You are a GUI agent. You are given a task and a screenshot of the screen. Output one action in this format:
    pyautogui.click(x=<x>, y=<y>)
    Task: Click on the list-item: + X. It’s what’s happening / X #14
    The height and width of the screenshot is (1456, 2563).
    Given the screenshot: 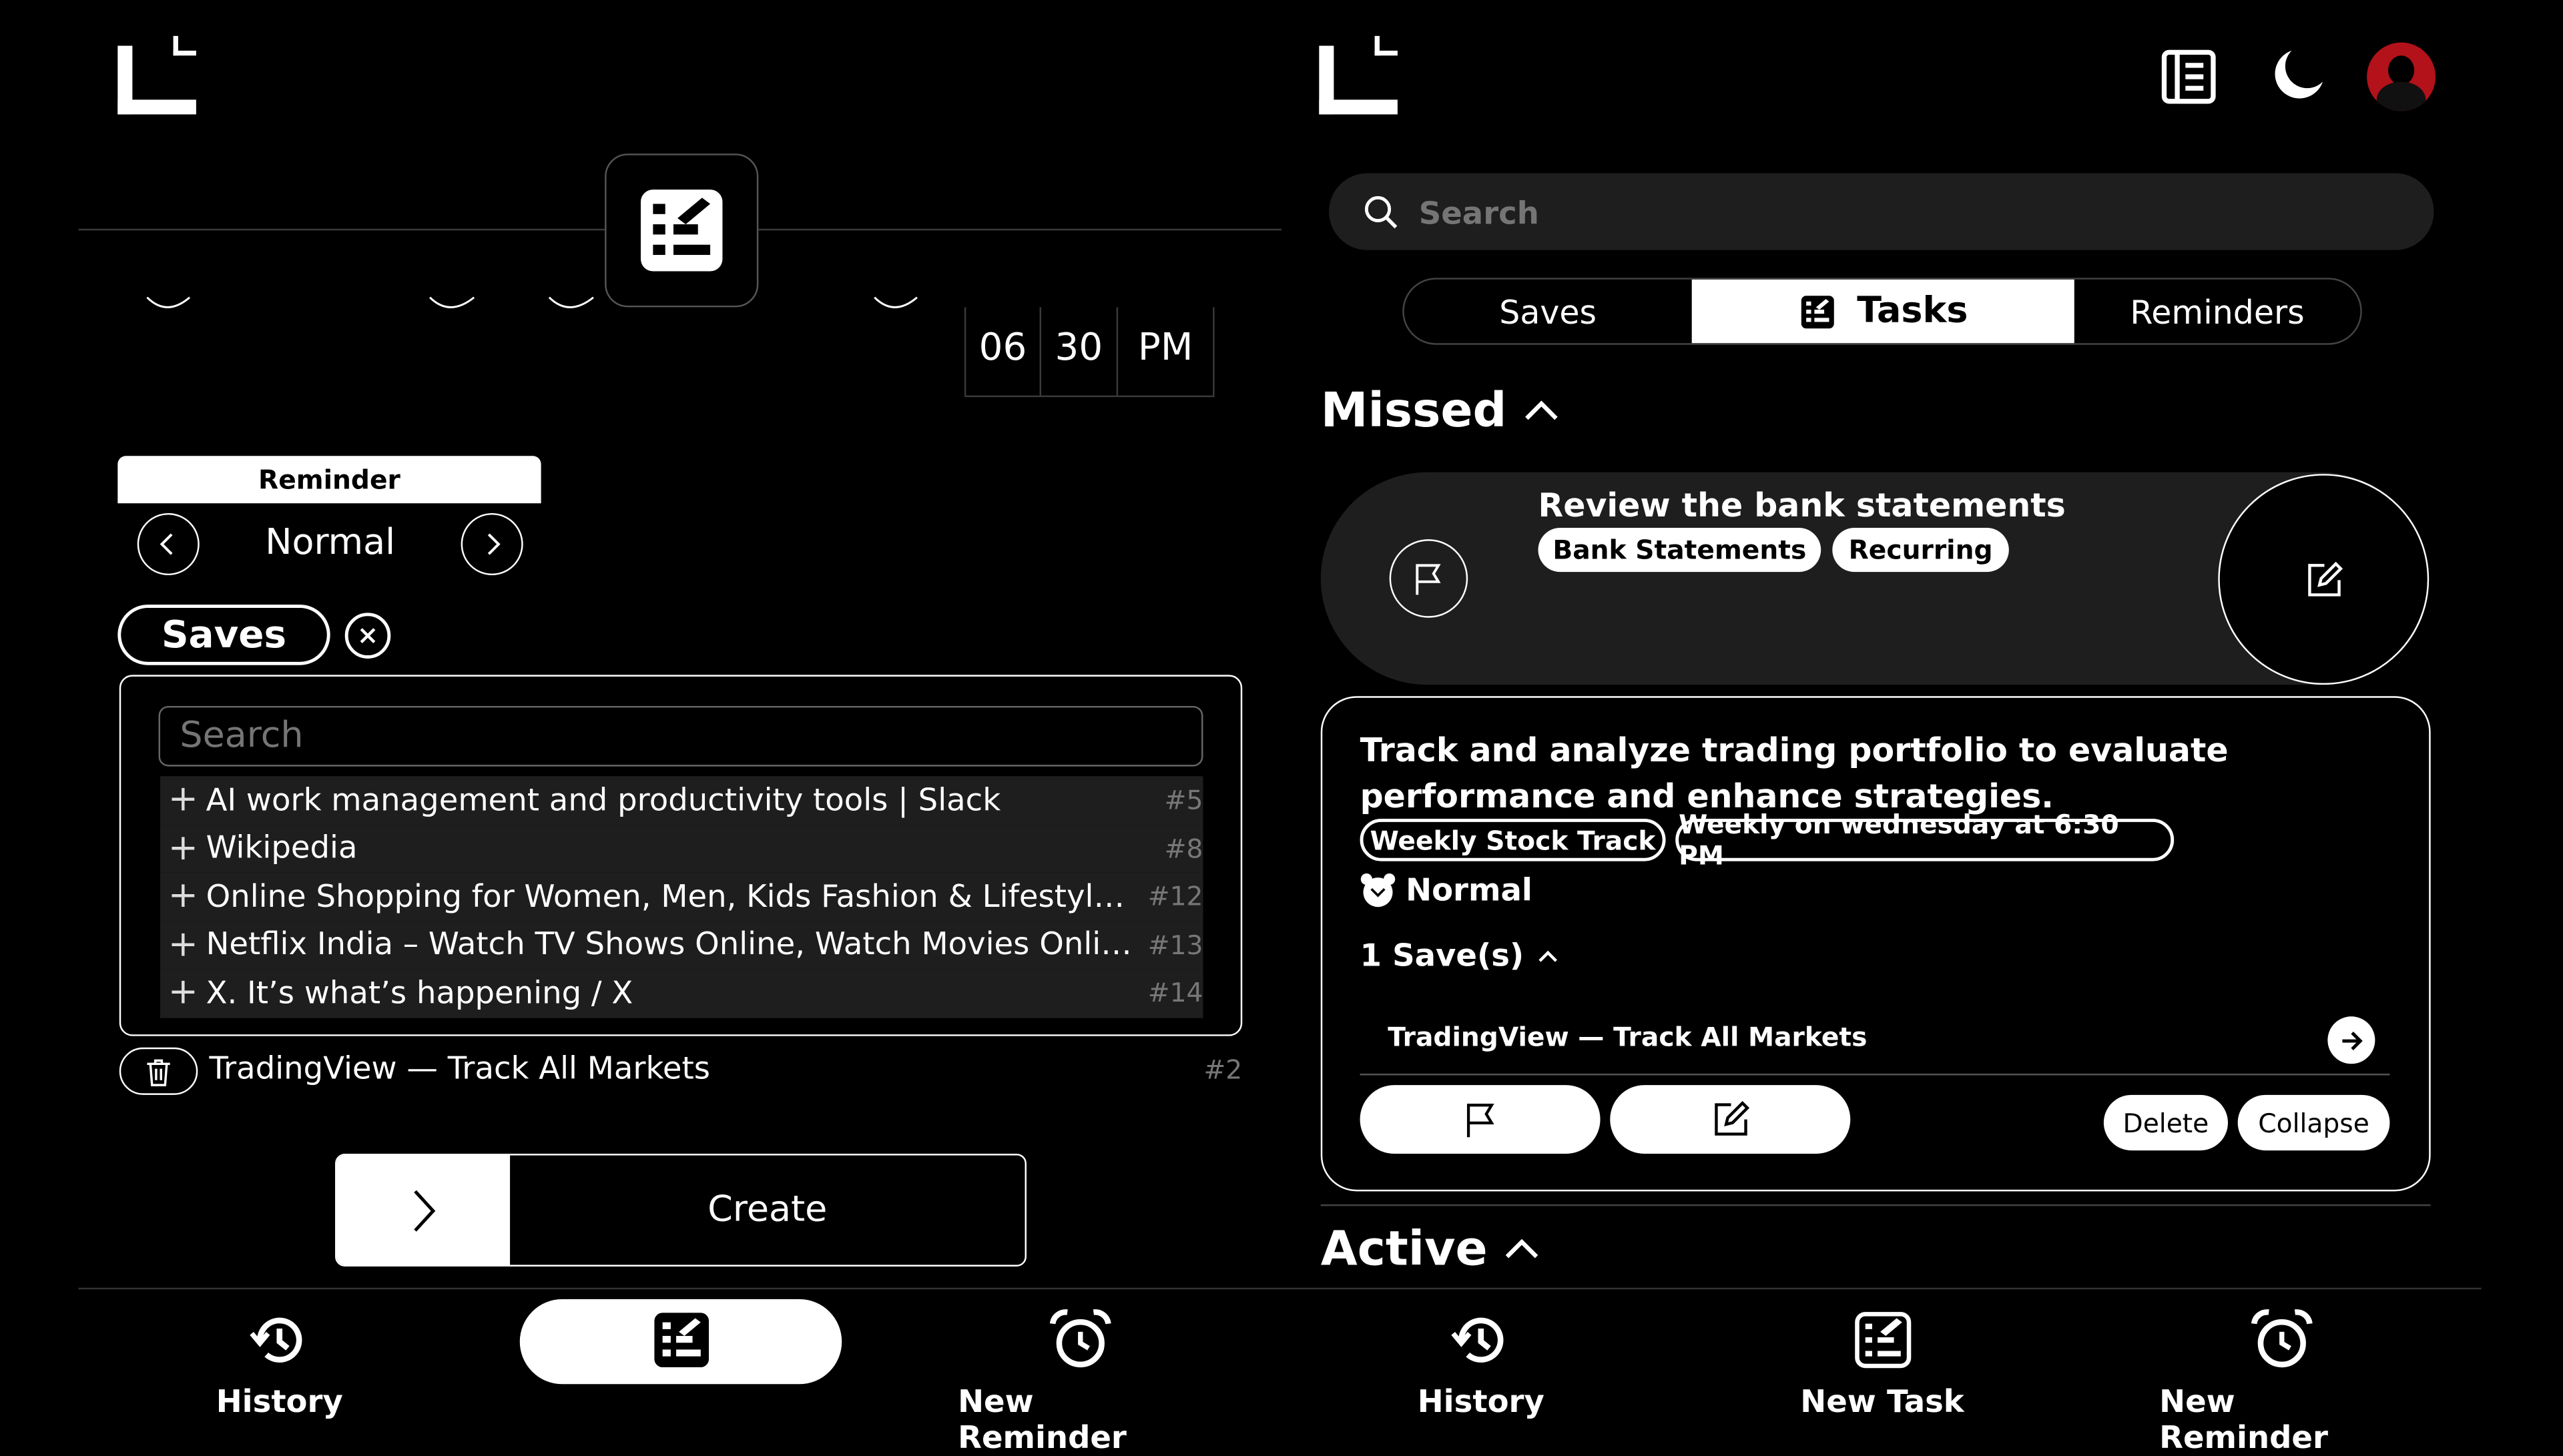 What is the action you would take?
    pyautogui.click(x=681, y=993)
    